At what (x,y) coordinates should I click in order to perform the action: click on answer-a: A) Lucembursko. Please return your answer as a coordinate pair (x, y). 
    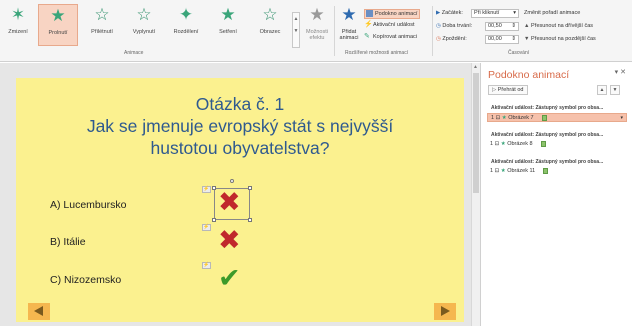
    Looking at the image, I should click on (88, 205).